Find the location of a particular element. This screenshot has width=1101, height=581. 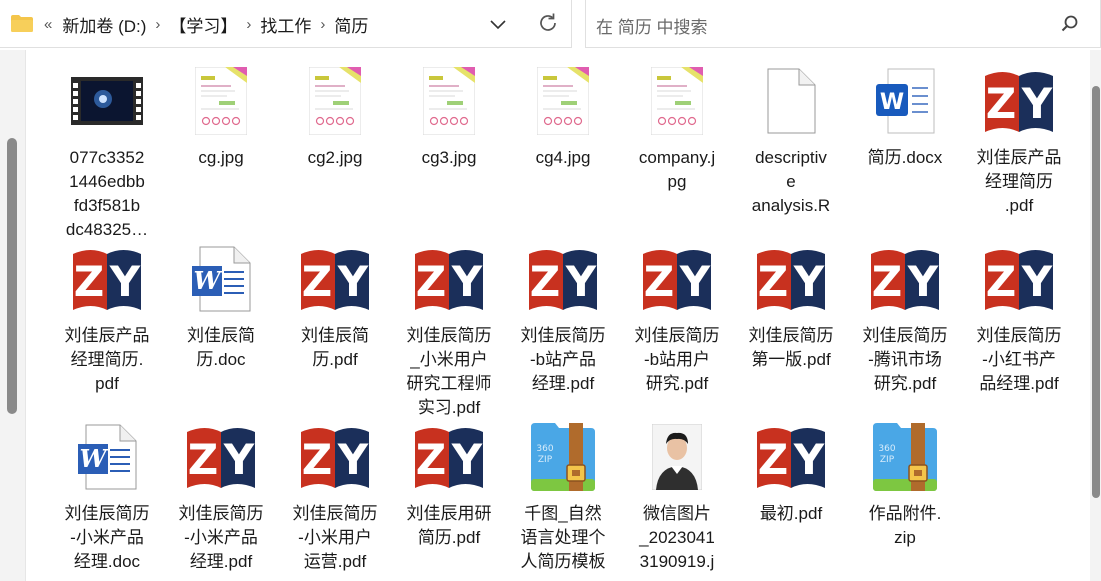

file-name-label: 刘佳辰简历 -b站产品 经理.pdf is located at coordinates (563, 359).